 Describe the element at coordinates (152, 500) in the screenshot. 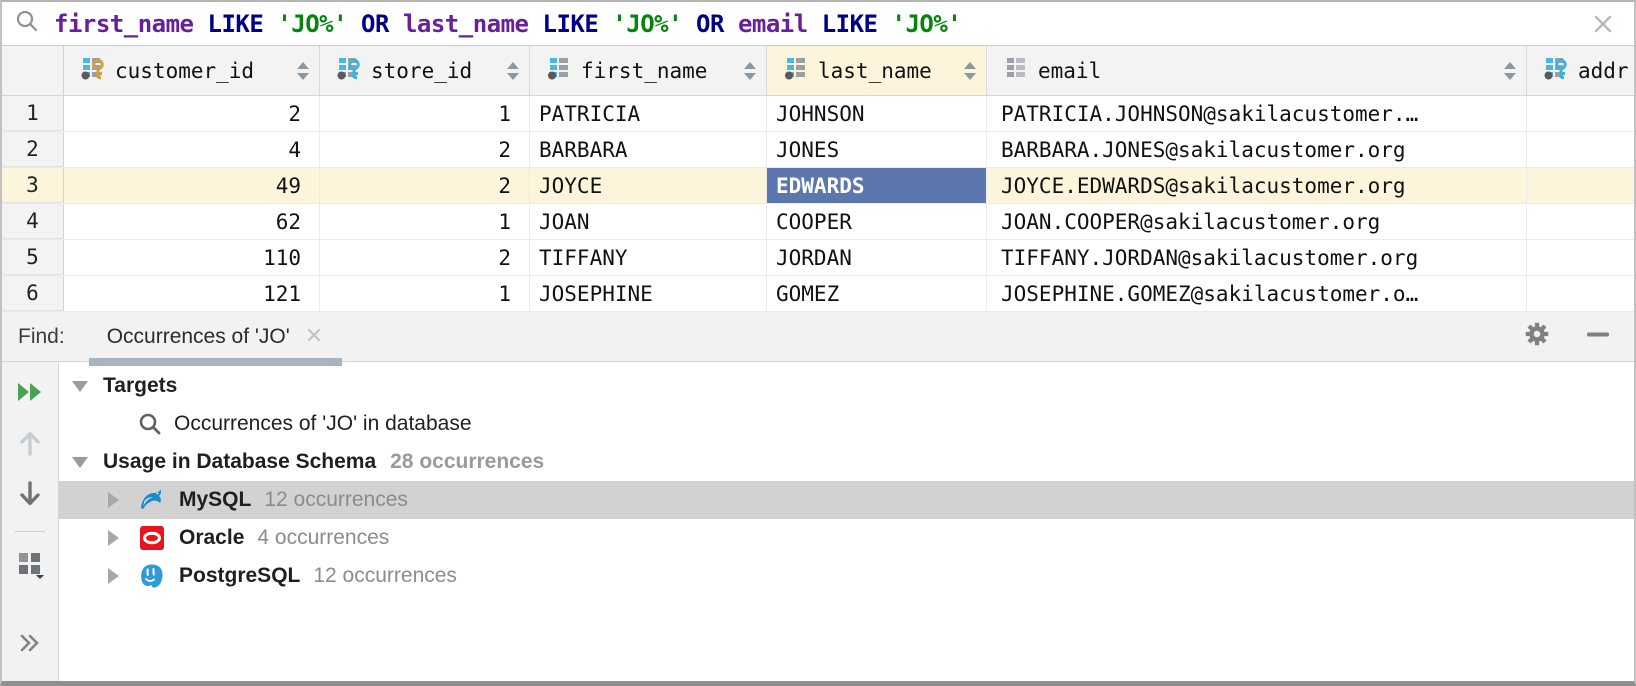

I see `mysql-icon` at that location.